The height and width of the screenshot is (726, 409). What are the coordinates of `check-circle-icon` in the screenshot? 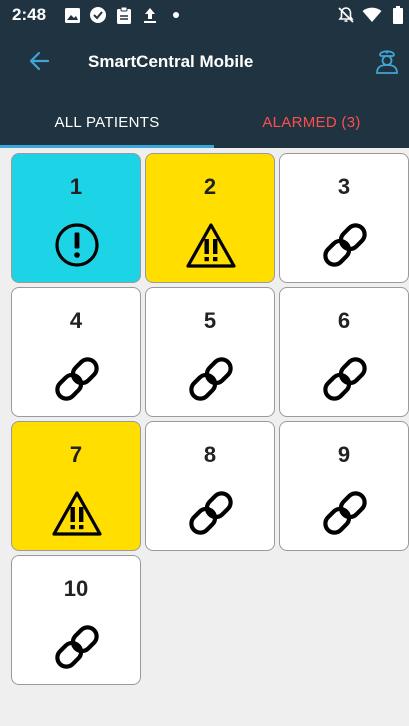 It's located at (98, 15).